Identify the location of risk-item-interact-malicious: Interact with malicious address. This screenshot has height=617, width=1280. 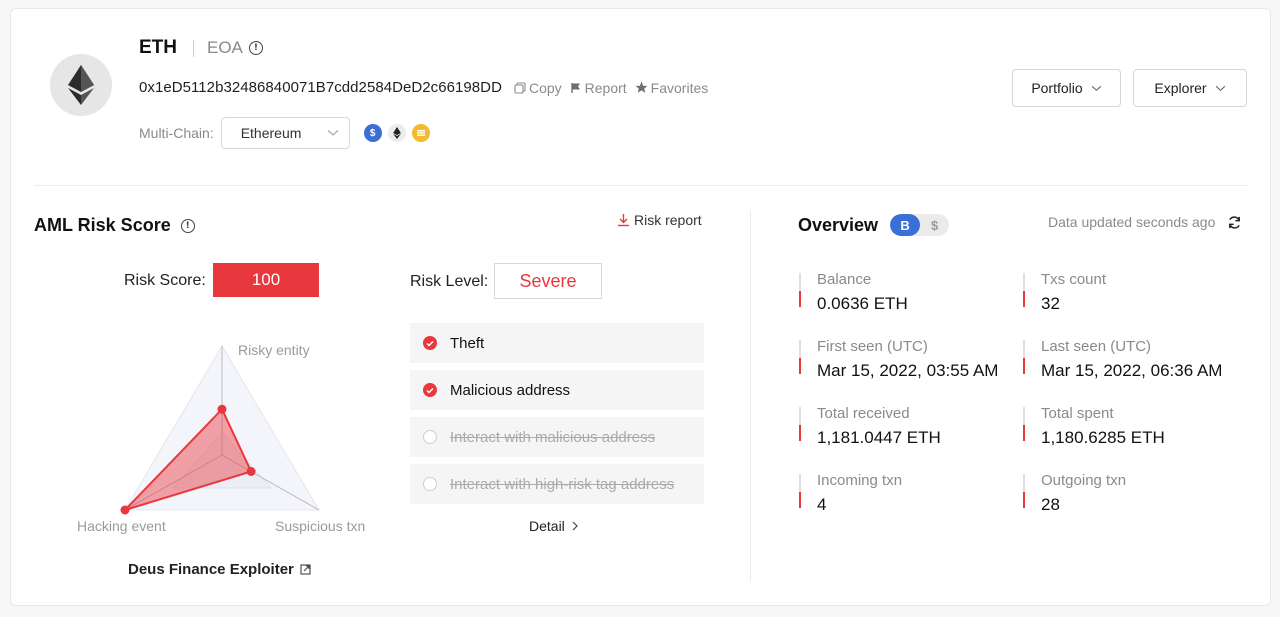
(557, 437).